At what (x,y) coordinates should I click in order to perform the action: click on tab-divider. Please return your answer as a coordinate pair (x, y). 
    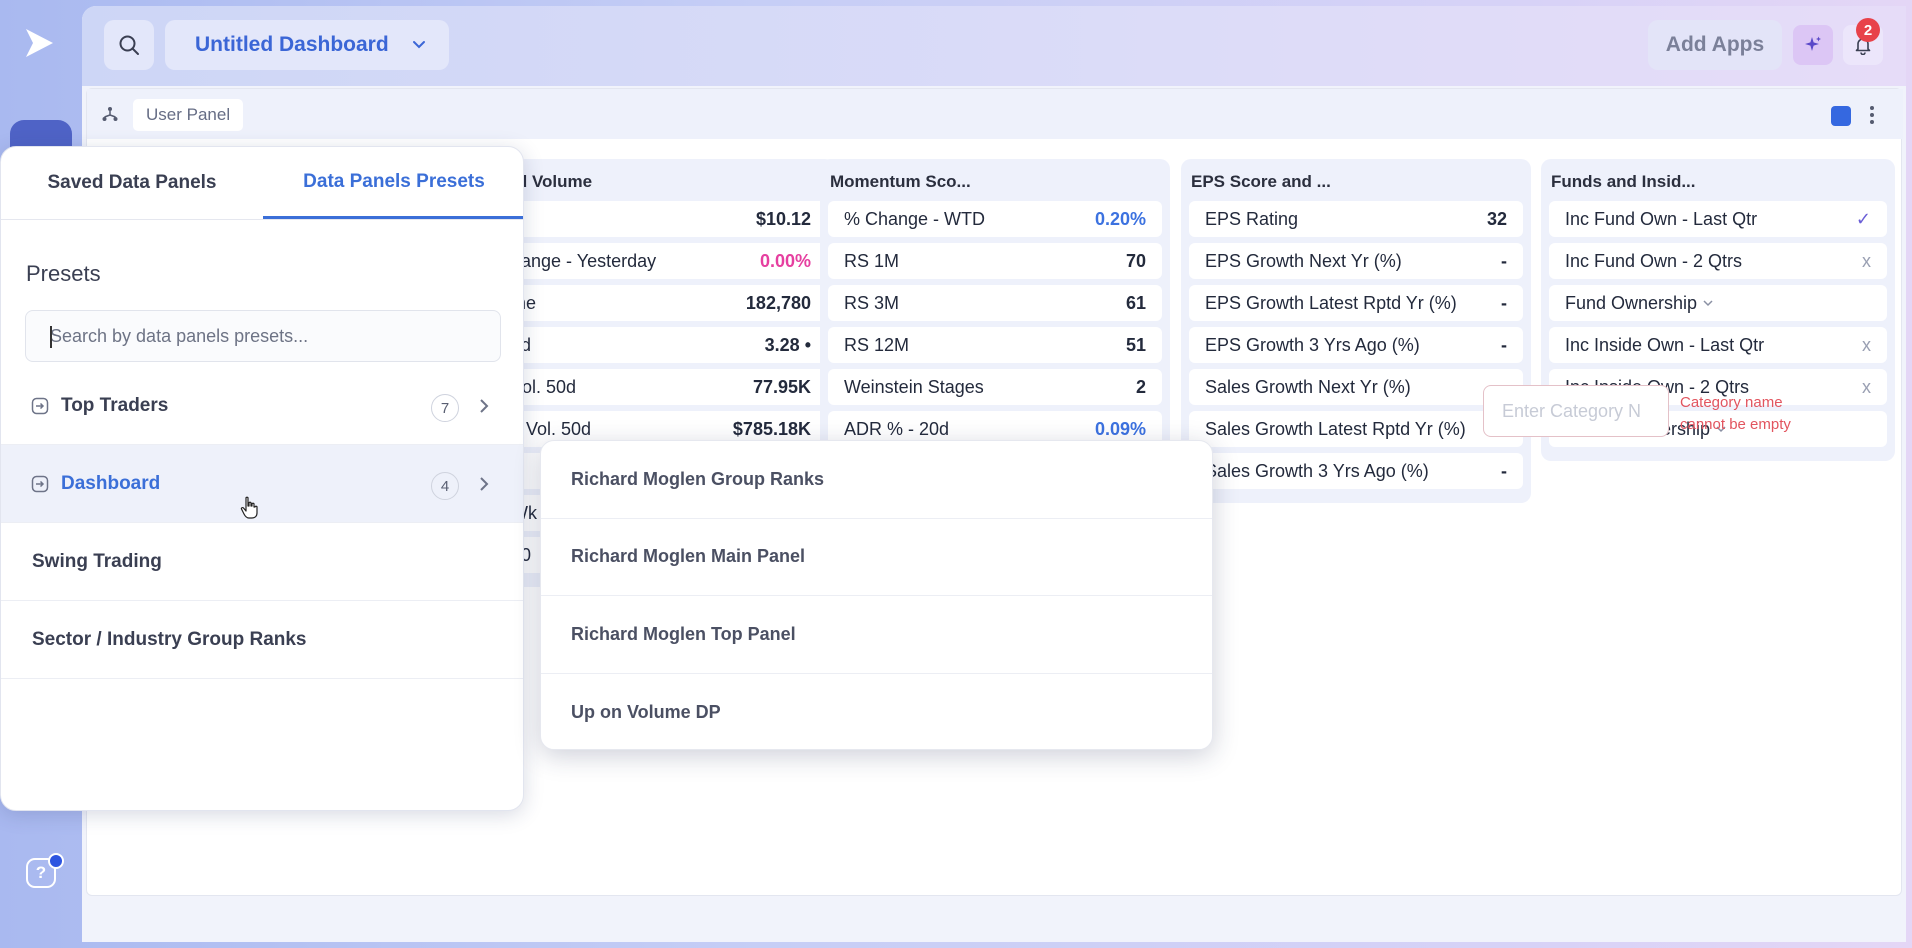
    Looking at the image, I should click on (262, 219).